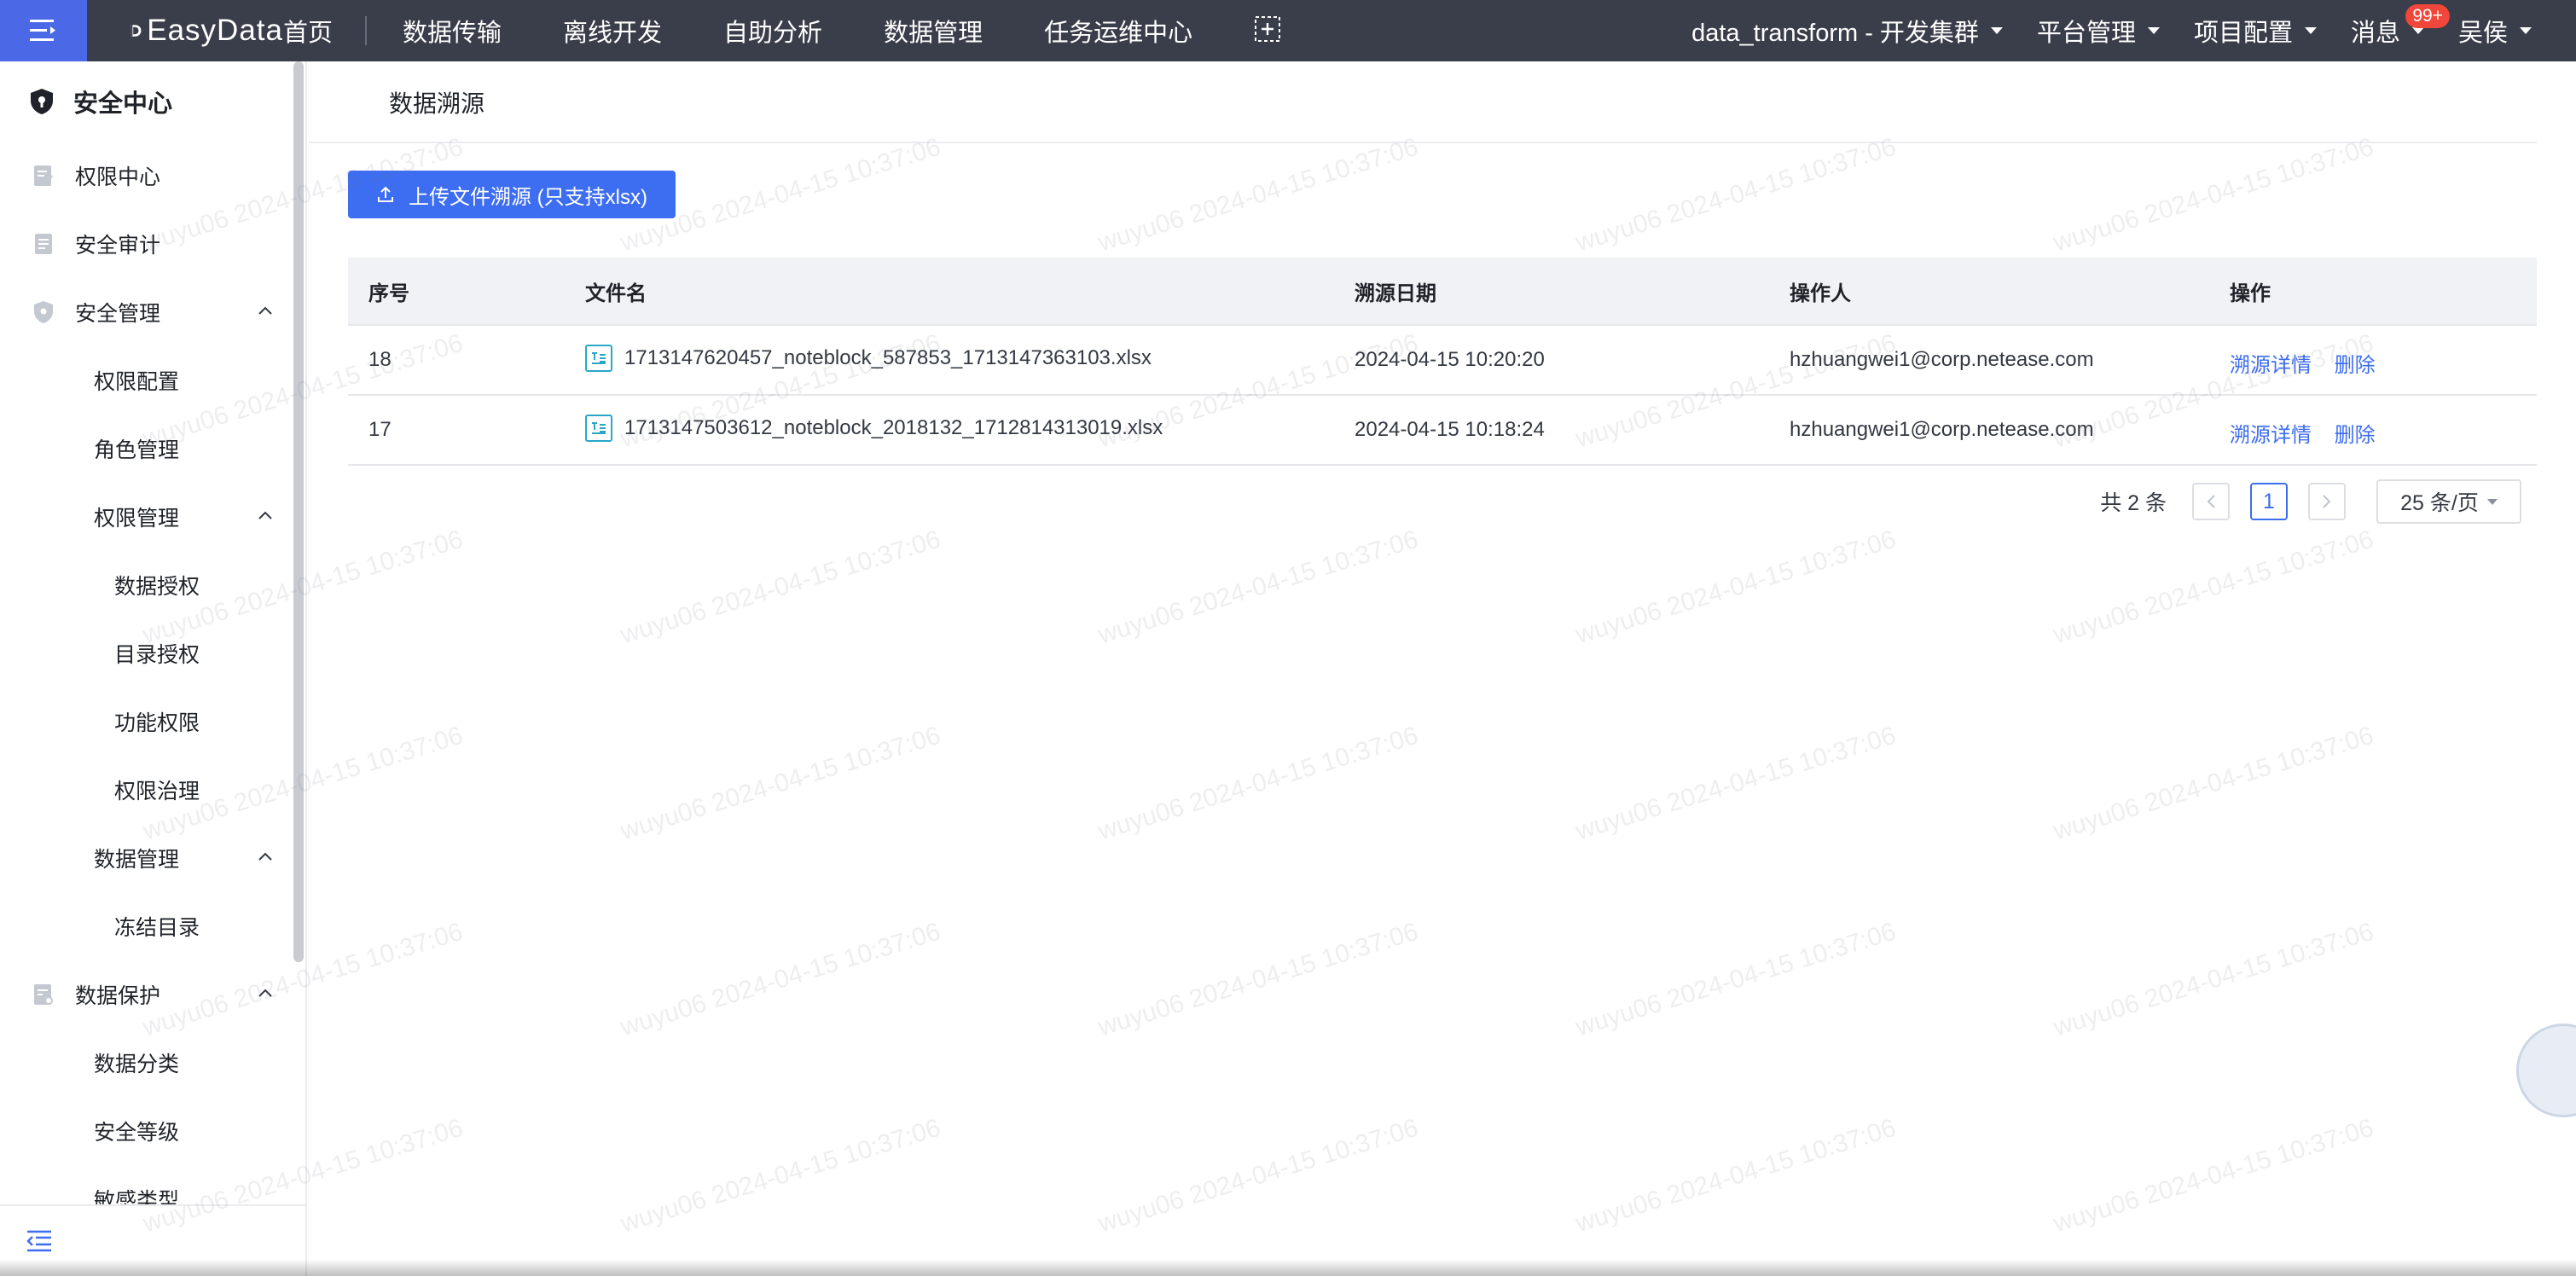 The width and height of the screenshot is (2576, 1276). I want to click on sidebar-item-security-management: 安全管理, so click(152, 312).